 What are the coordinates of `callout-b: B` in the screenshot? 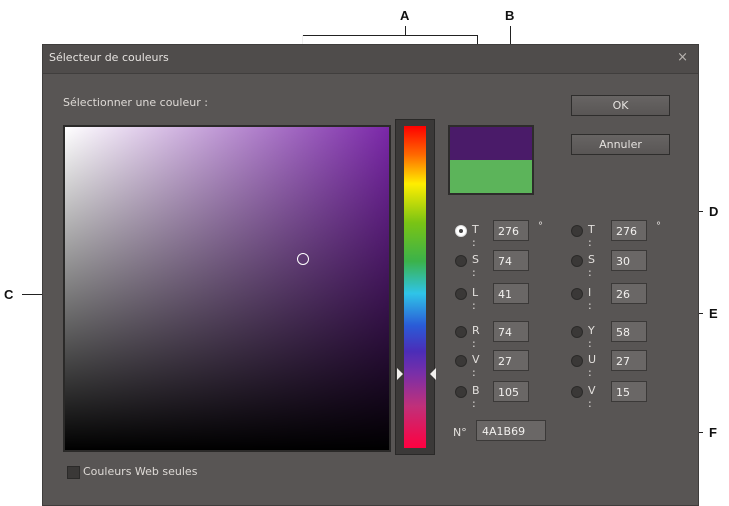 It's located at (510, 15).